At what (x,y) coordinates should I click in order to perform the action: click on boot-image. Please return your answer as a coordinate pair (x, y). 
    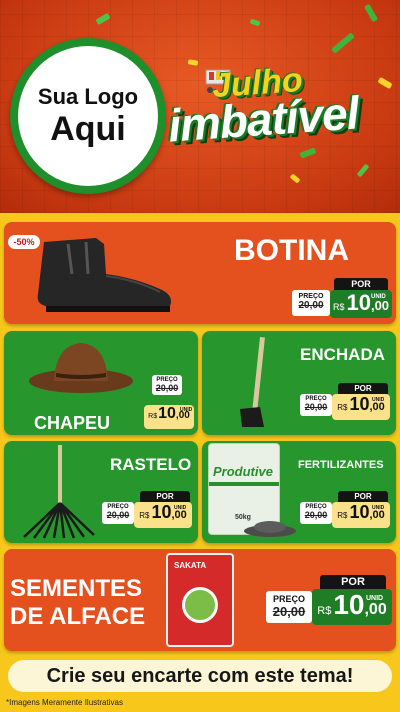
    Looking at the image, I should click on (104, 275).